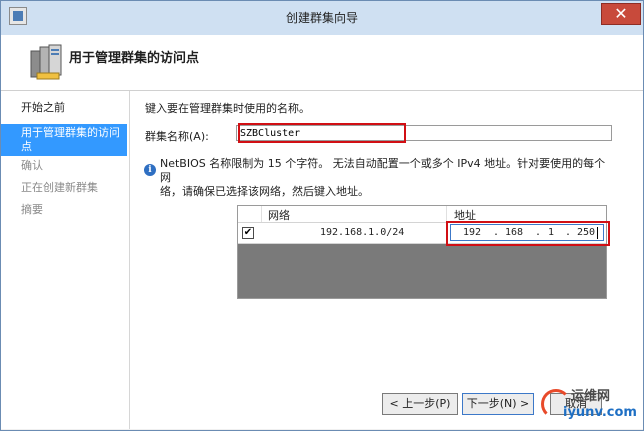 The width and height of the screenshot is (644, 431). What do you see at coordinates (248, 233) in the screenshot?
I see `network-checkbox: ✔` at bounding box center [248, 233].